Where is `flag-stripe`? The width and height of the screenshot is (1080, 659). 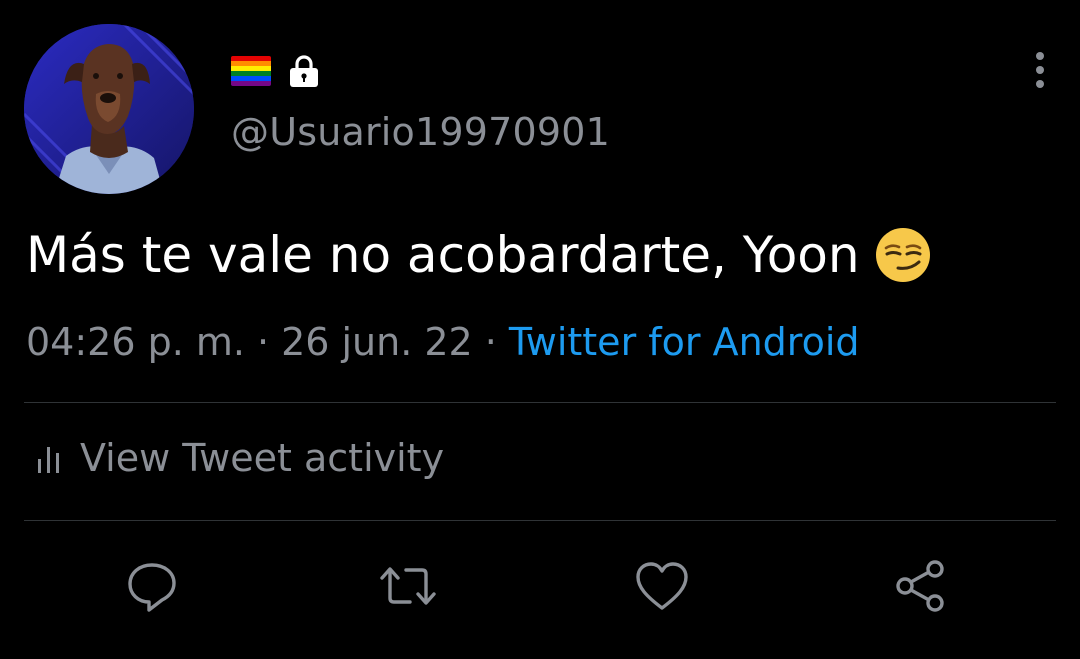 flag-stripe is located at coordinates (251, 83).